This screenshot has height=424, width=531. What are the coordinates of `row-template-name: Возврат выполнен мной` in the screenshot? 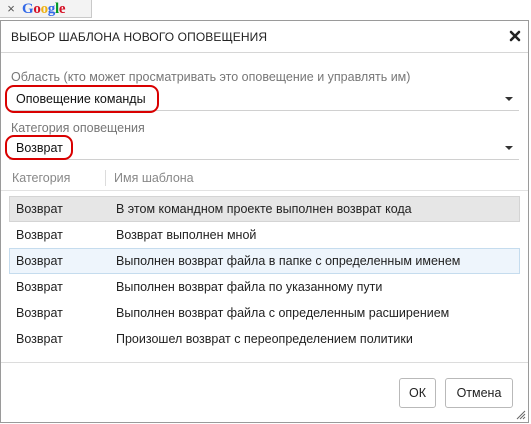 It's located at (186, 235).